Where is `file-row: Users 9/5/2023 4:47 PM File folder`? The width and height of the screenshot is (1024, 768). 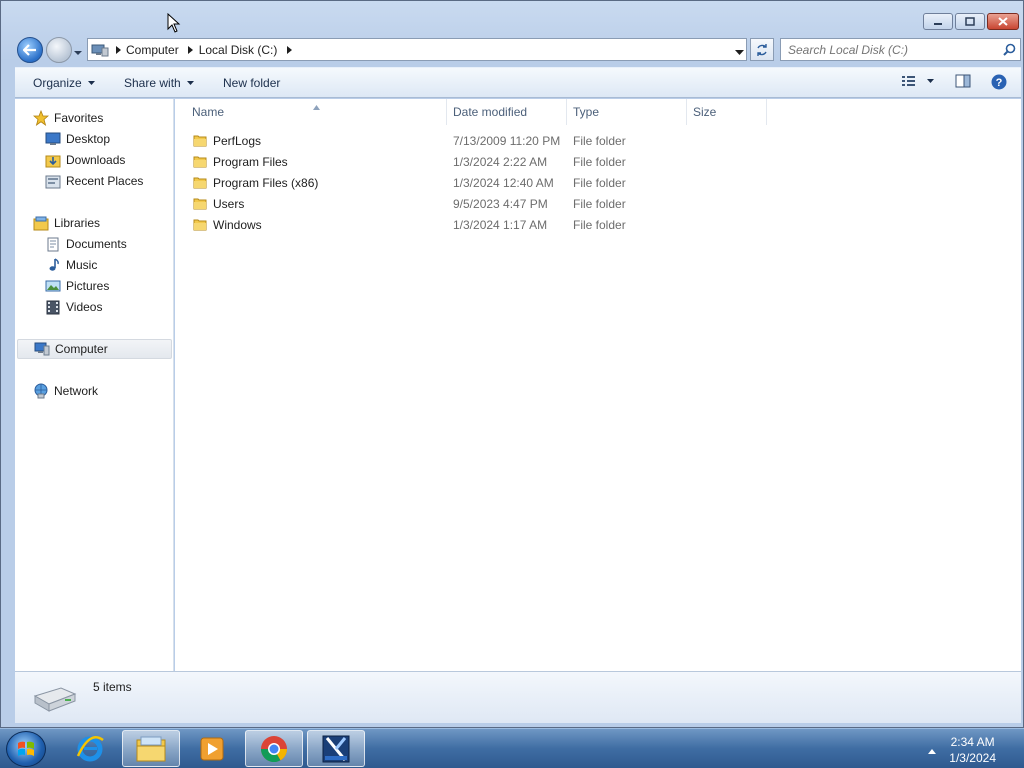
file-row: Users 9/5/2023 4:47 PM File folder is located at coordinates (484, 204).